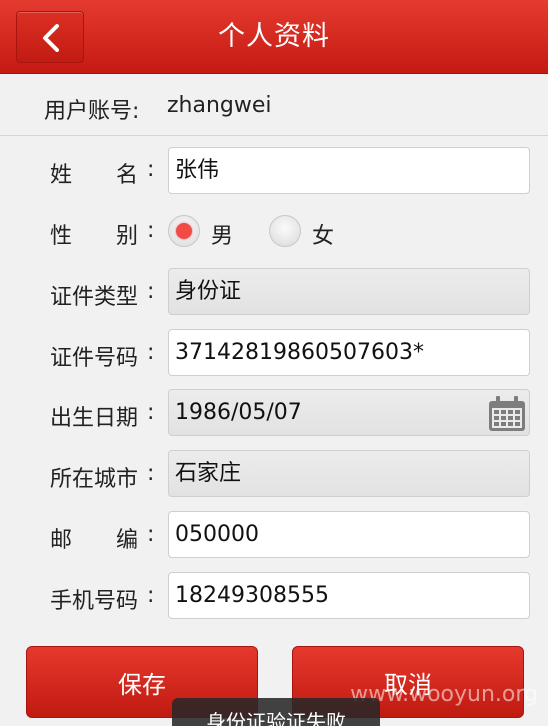 This screenshot has height=726, width=548. I want to click on id-number-colon: :, so click(151, 352).